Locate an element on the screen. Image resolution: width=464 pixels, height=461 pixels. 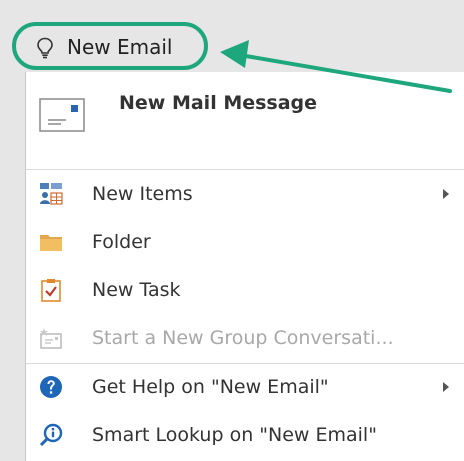
tell-me-search-box: New Email is located at coordinates (110, 46).